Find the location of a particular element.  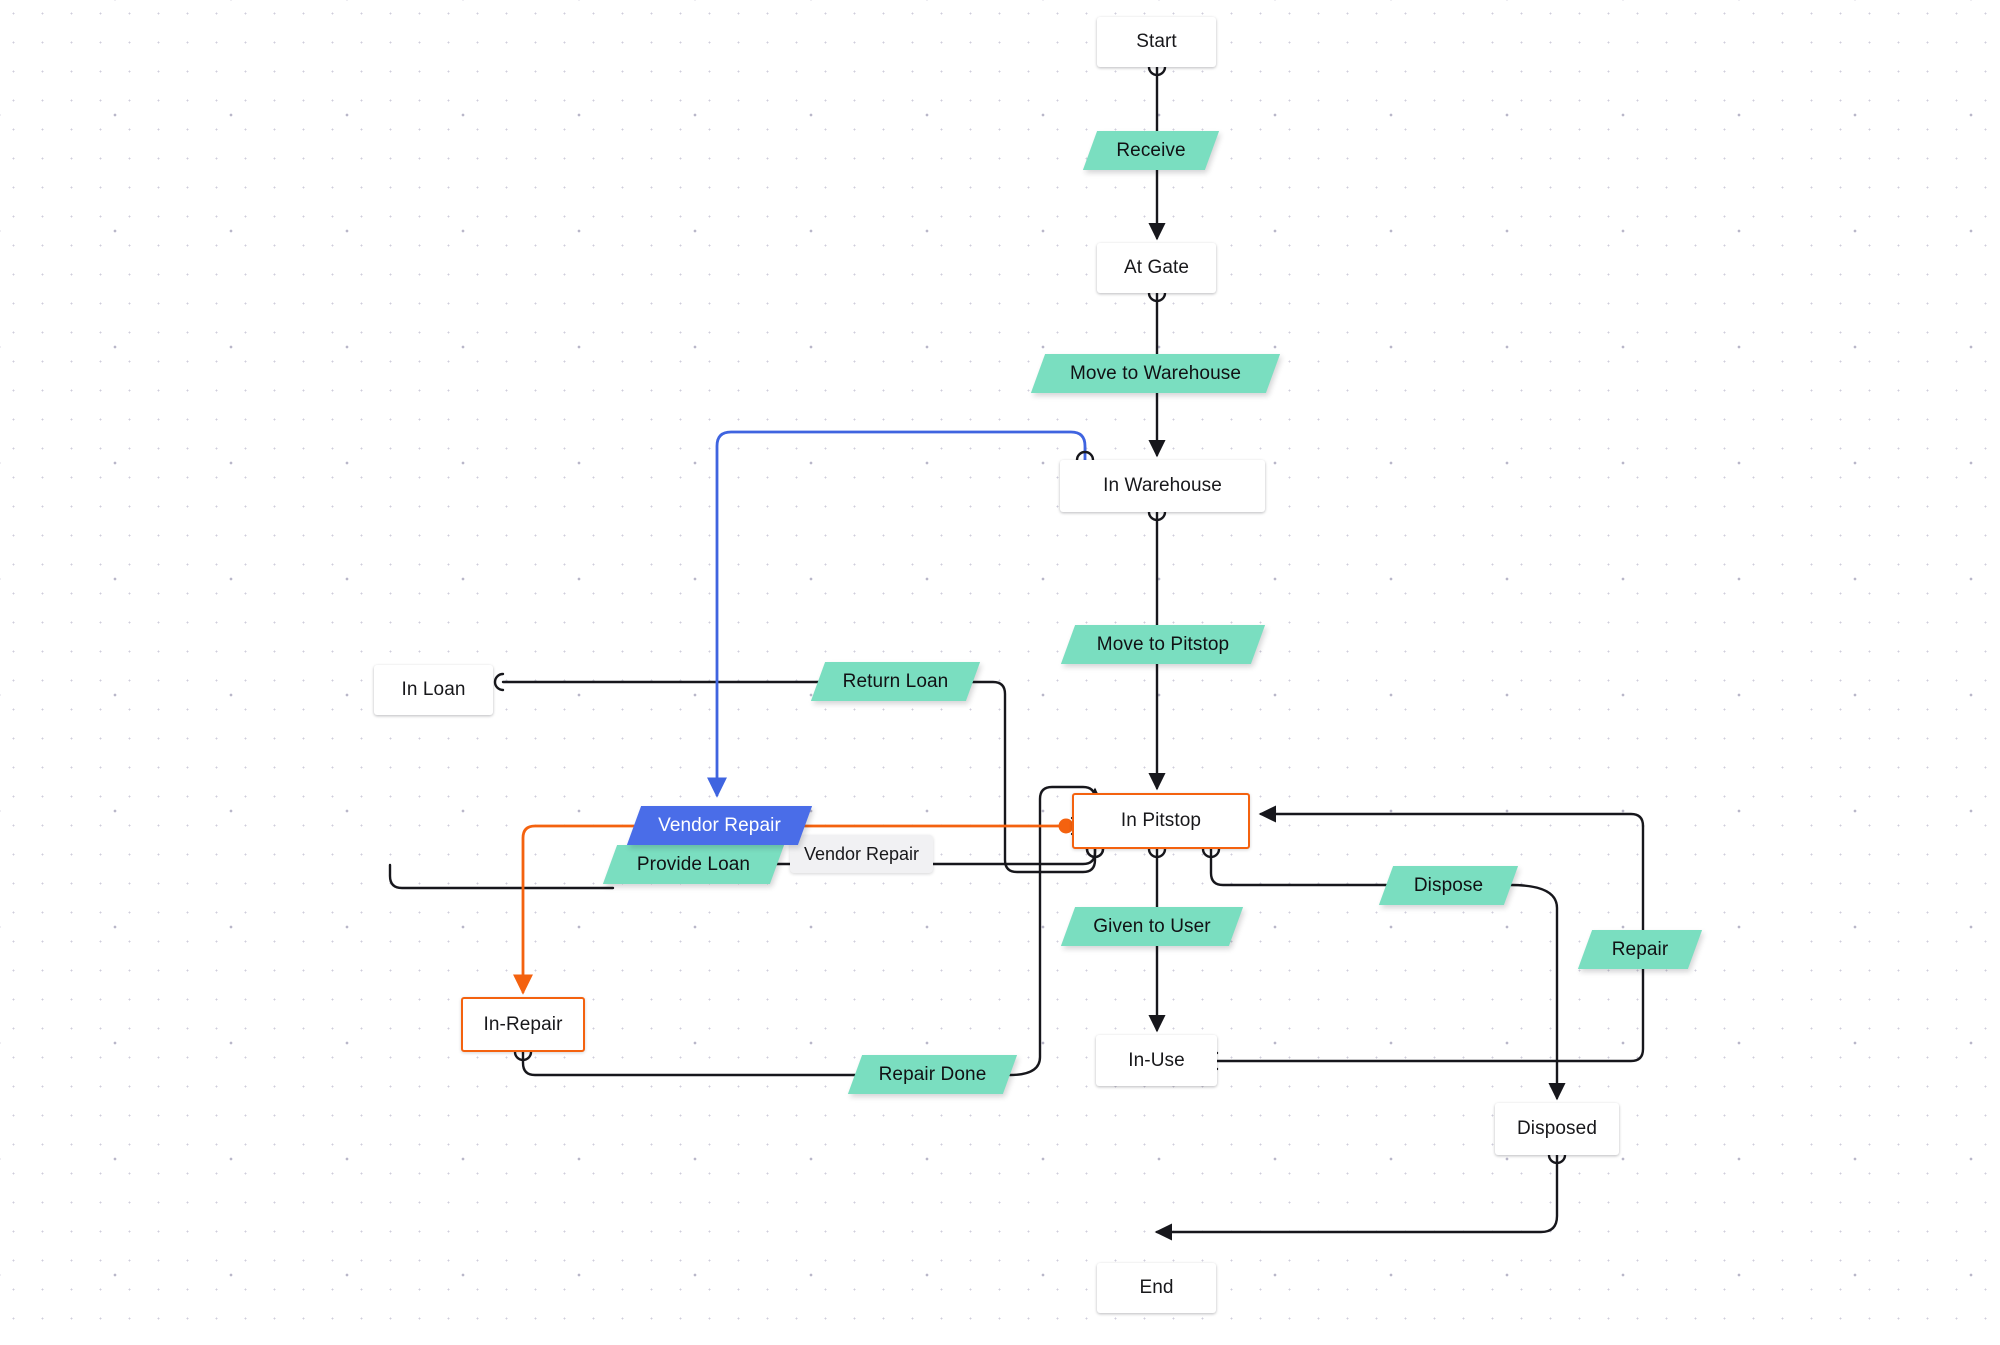

edge-inloan-provideloan is located at coordinates (501, 876).